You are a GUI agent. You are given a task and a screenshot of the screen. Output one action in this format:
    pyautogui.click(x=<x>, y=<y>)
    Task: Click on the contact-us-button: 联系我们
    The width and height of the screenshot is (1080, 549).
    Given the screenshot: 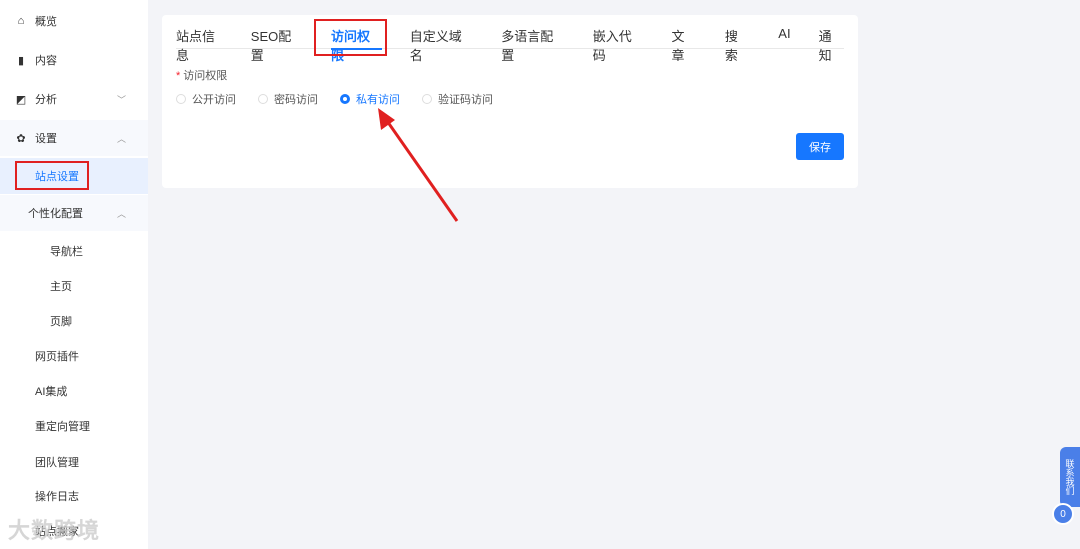 What is the action you would take?
    pyautogui.click(x=1070, y=477)
    